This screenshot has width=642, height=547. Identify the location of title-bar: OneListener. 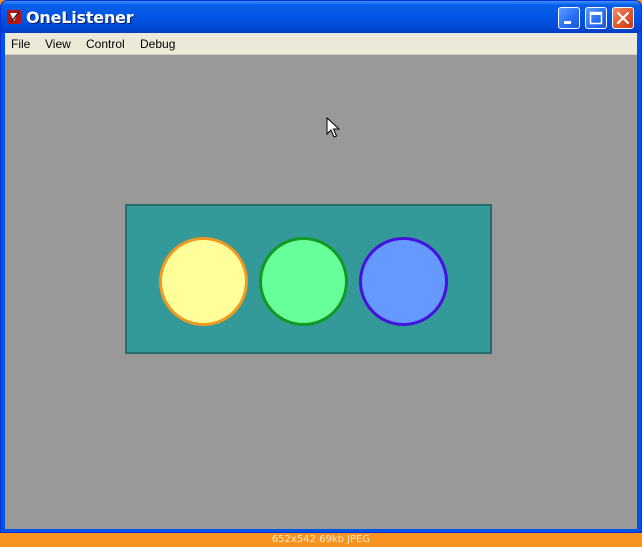
(321, 17).